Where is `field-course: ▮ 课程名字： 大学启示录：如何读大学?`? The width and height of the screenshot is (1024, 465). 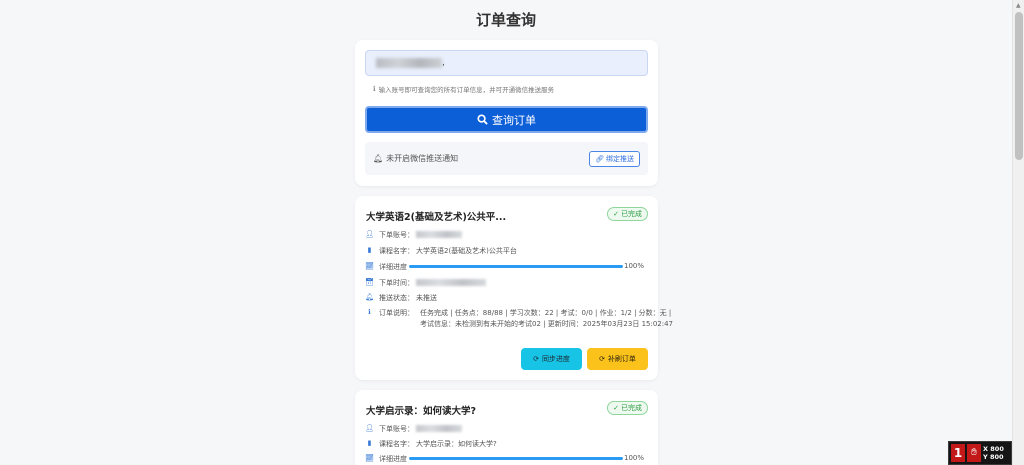 field-course: ▮ 课程名字： 大学启示录：如何读大学? is located at coordinates (431, 444).